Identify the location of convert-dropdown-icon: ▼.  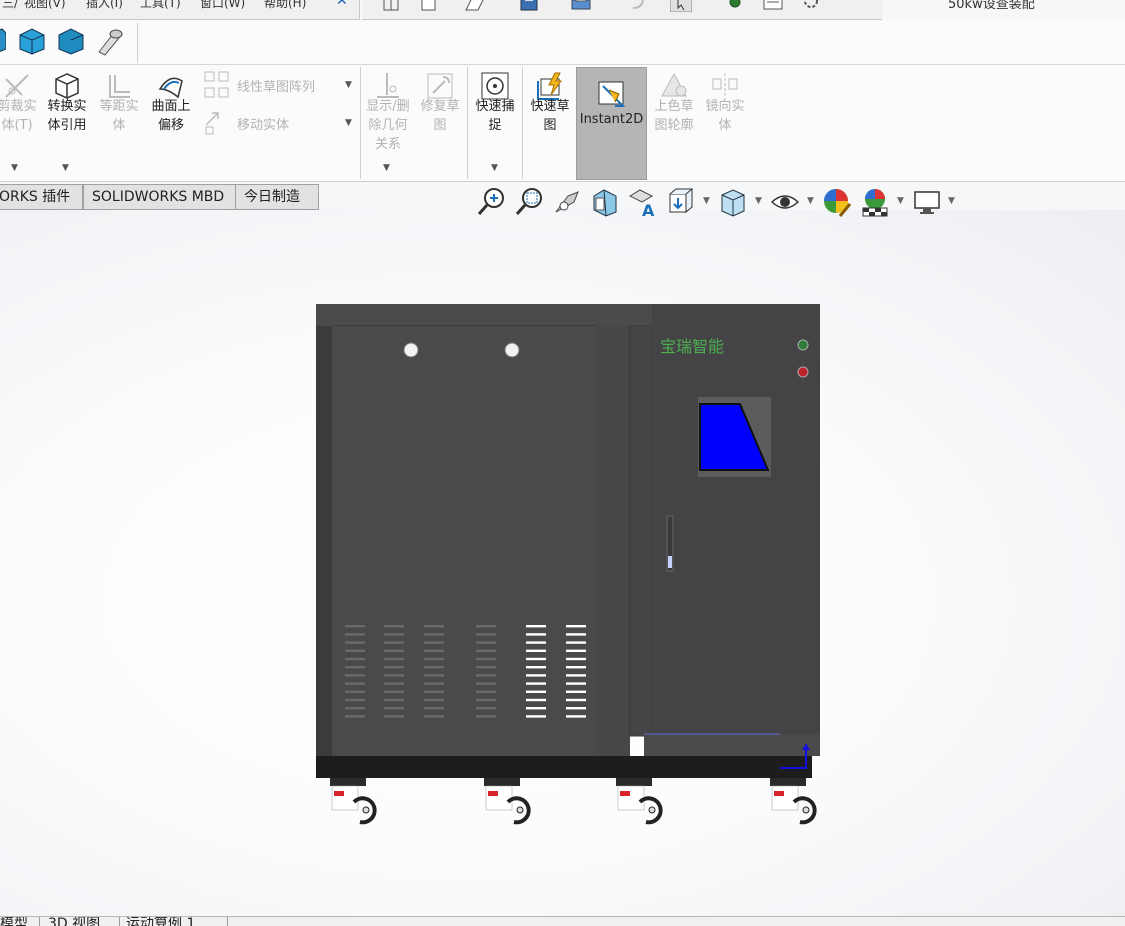
(65, 168).